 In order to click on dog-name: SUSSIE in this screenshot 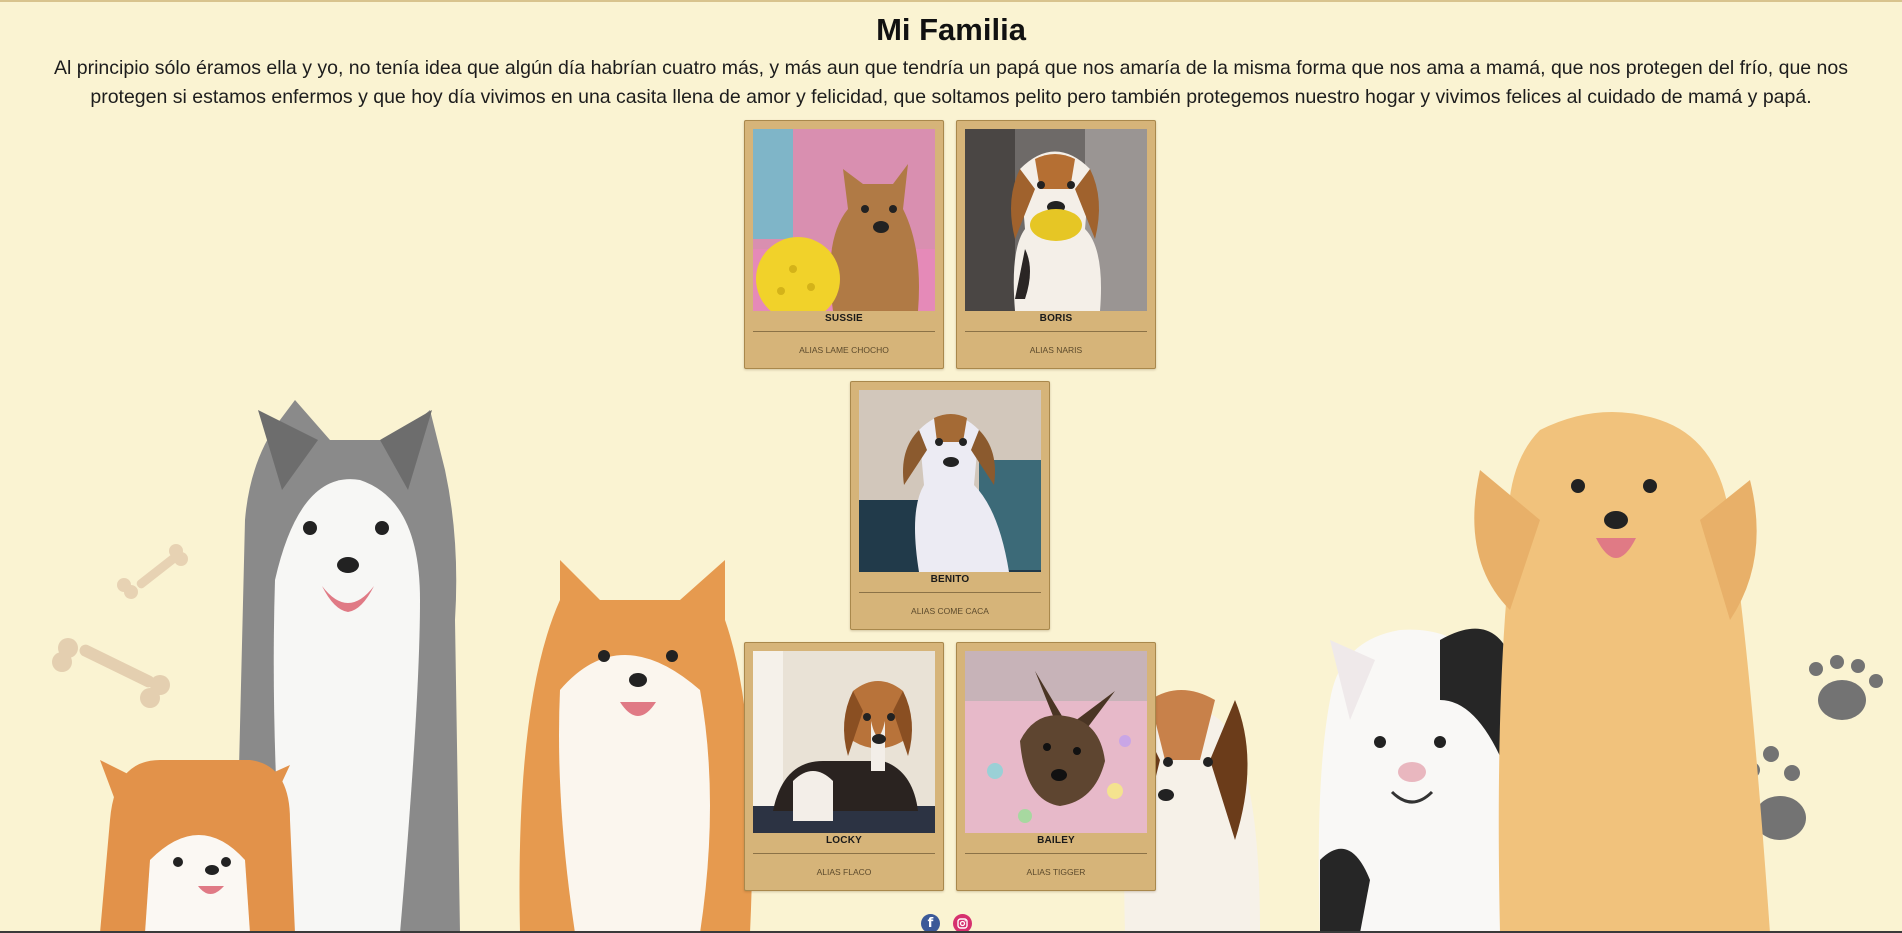, I will do `click(844, 318)`.